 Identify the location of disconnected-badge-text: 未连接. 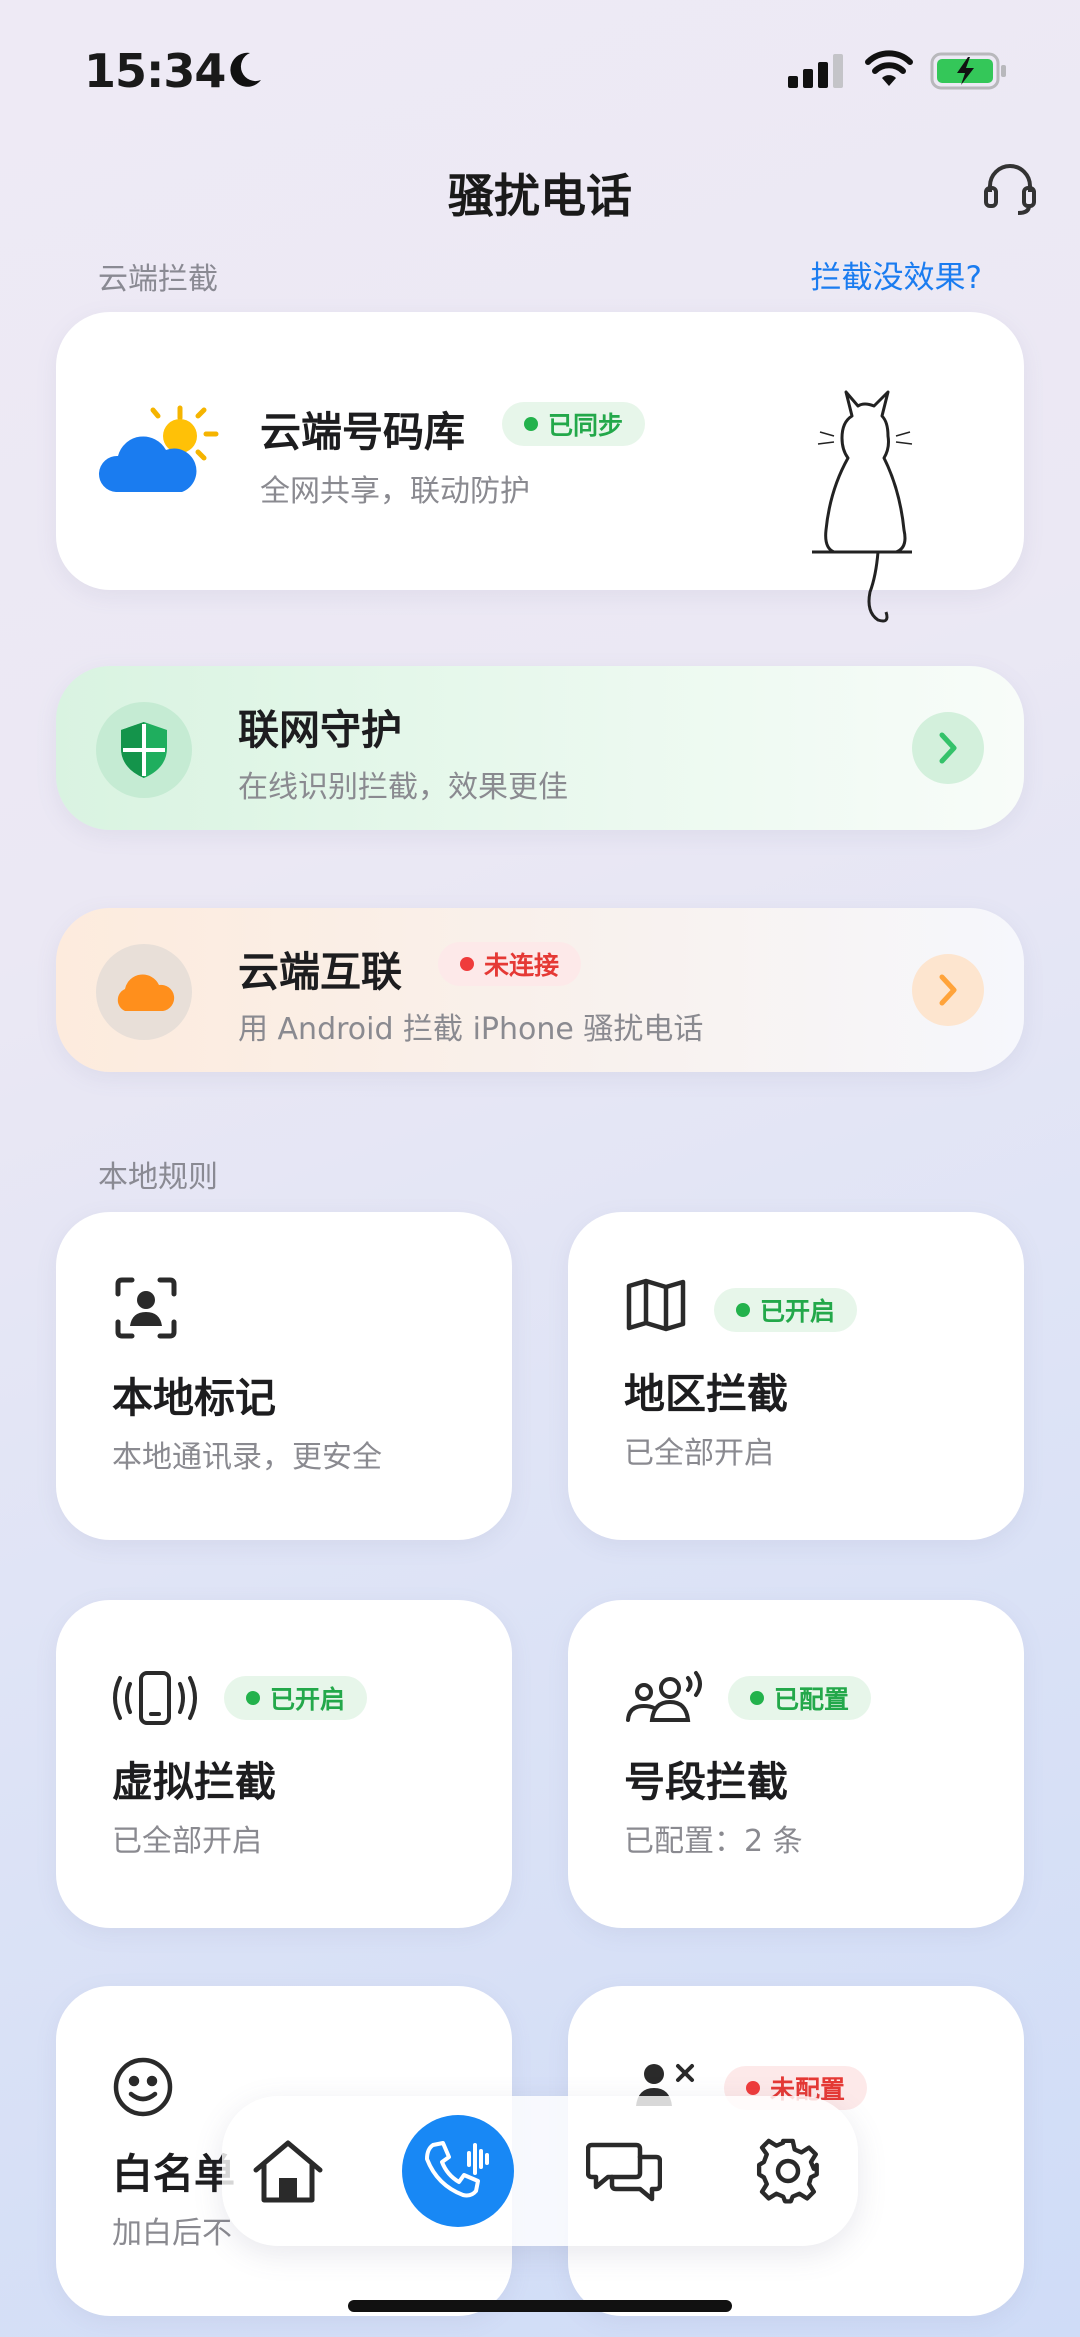
(522, 965).